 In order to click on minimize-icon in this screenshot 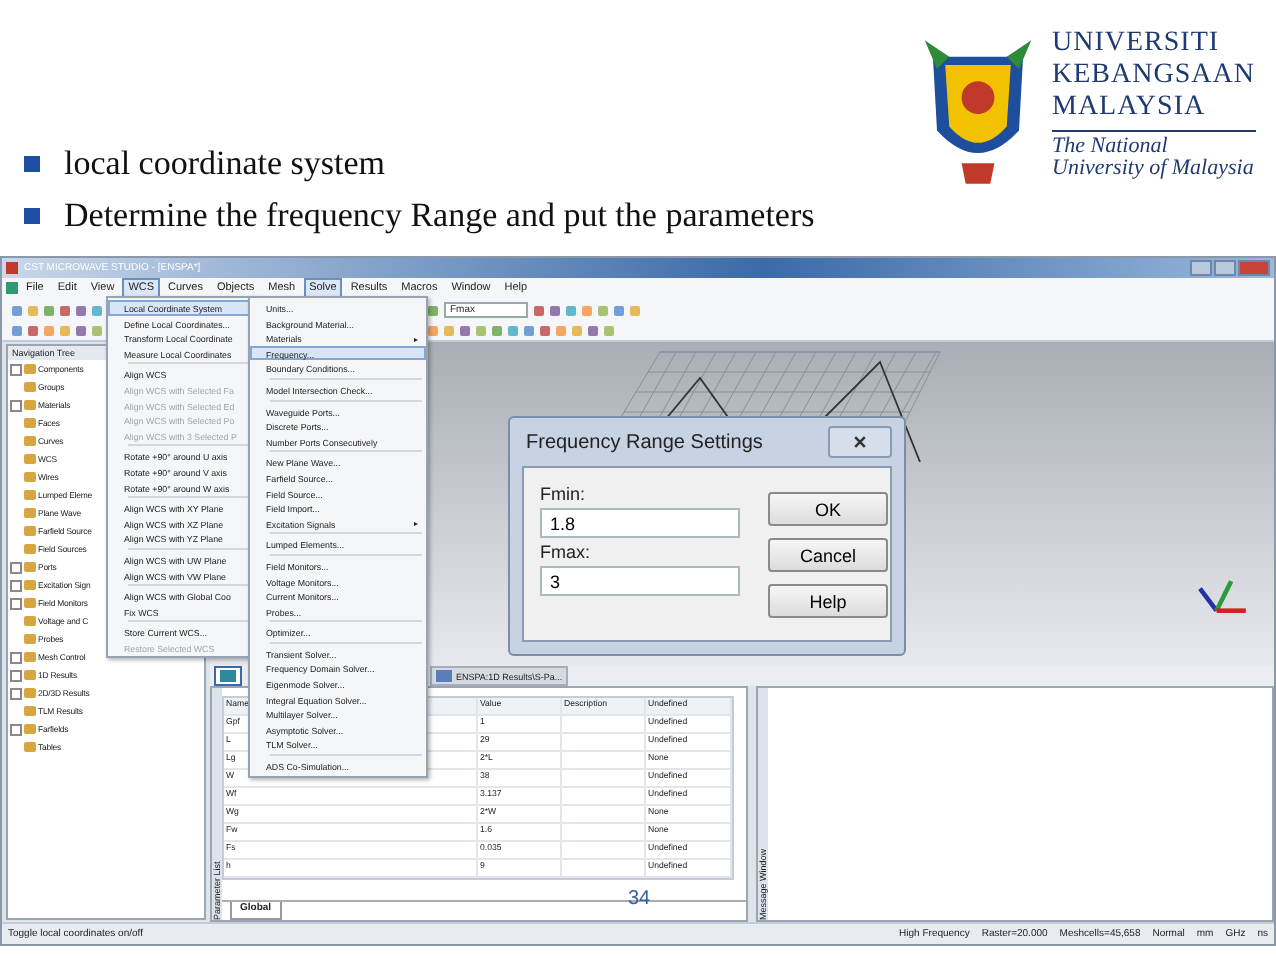, I will do `click(1201, 268)`.